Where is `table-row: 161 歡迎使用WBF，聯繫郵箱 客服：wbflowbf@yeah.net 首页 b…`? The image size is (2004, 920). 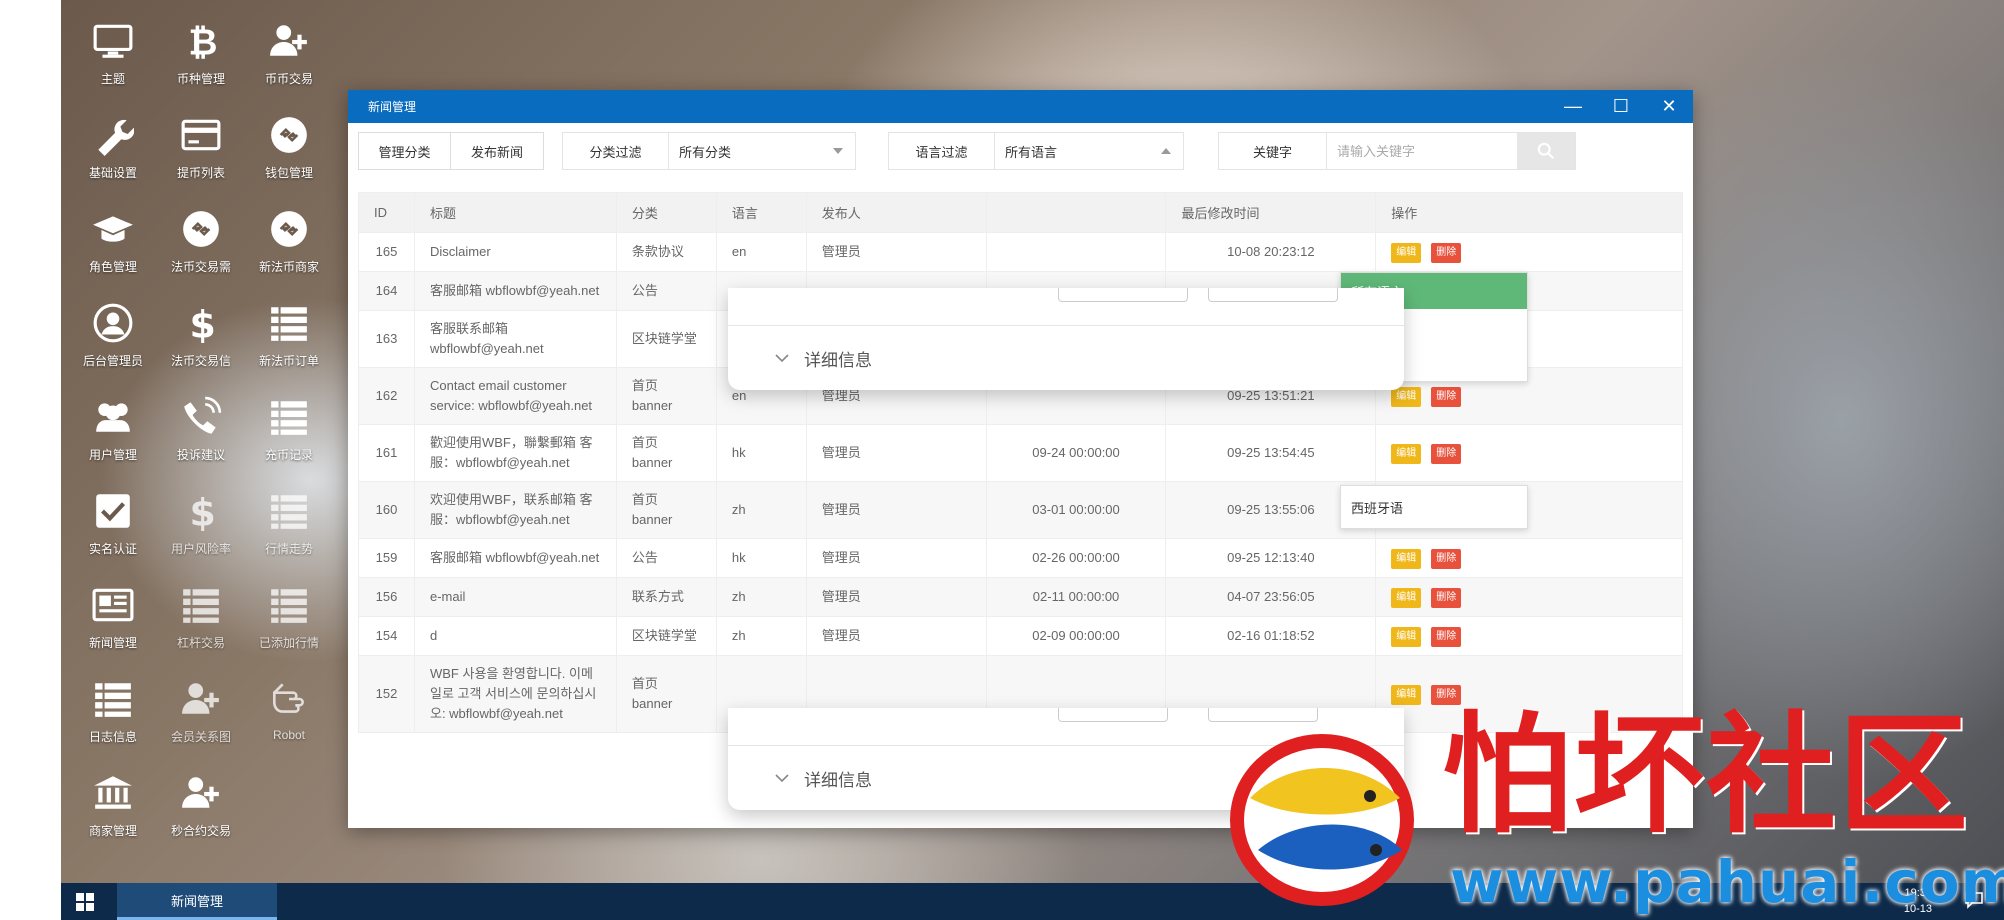 table-row: 161 歡迎使用WBF，聯繫郵箱 客服：wbflowbf@yeah.net 首页 b… is located at coordinates (1020, 453).